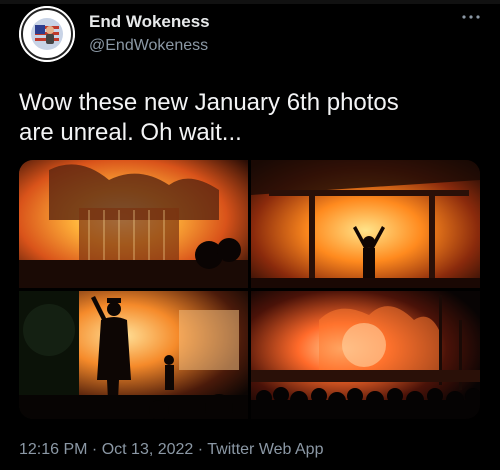  I want to click on tweet-source: Twitter Web App, so click(265, 449).